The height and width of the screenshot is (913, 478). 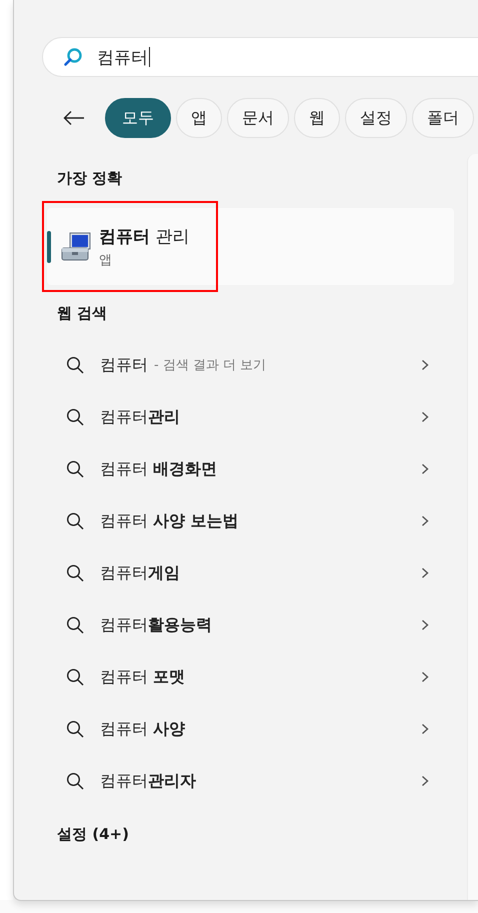 What do you see at coordinates (143, 677) in the screenshot?
I see `suggestion-text: 컴퓨터 포맷` at bounding box center [143, 677].